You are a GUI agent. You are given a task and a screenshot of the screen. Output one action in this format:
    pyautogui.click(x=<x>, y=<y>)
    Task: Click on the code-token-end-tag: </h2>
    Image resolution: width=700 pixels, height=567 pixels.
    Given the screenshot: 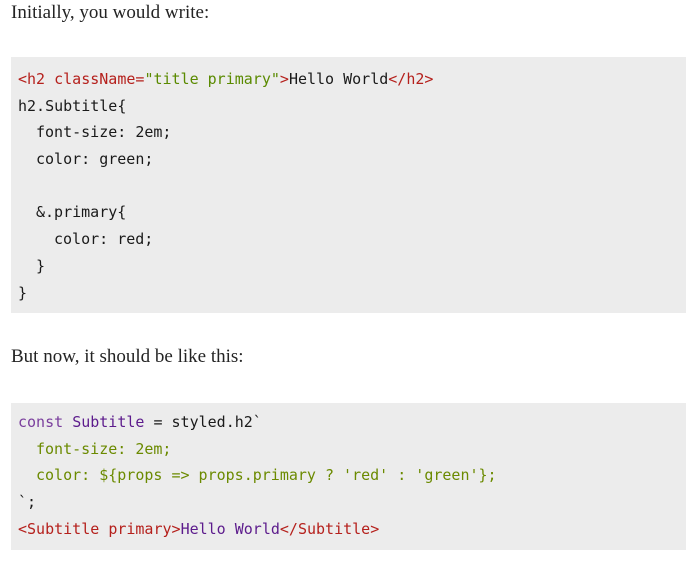 What is the action you would take?
    pyautogui.click(x=411, y=79)
    